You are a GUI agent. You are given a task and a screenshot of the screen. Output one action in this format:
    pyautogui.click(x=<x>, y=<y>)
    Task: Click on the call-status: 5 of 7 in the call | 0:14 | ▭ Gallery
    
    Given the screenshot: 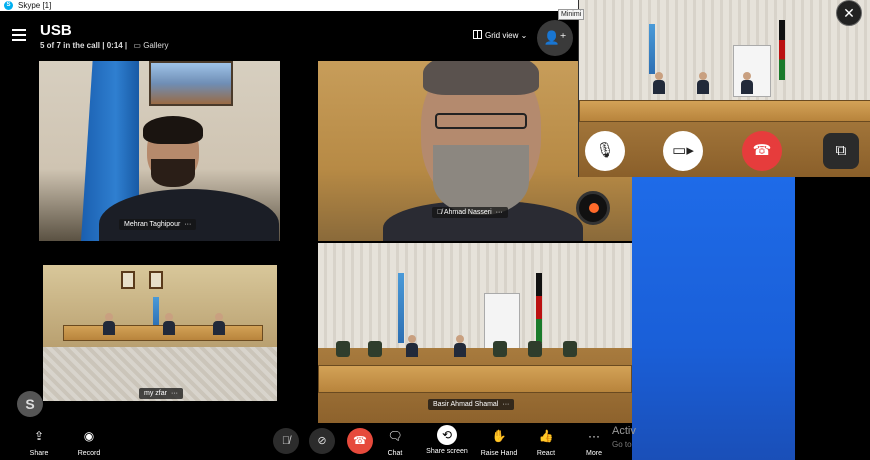 What is the action you would take?
    pyautogui.click(x=104, y=45)
    